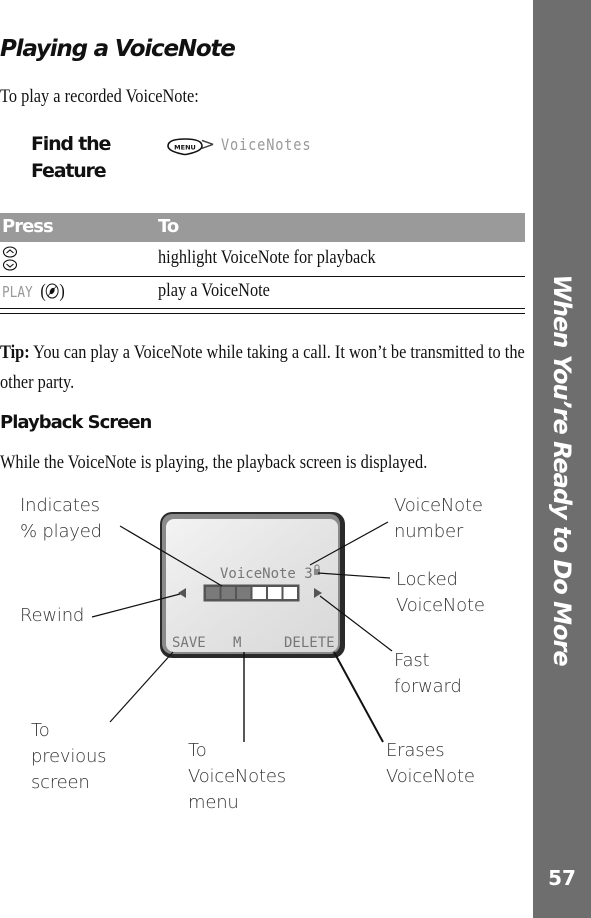 Image resolution: width=591 pixels, height=918 pixels. I want to click on leader-rewind, so click(136, 605).